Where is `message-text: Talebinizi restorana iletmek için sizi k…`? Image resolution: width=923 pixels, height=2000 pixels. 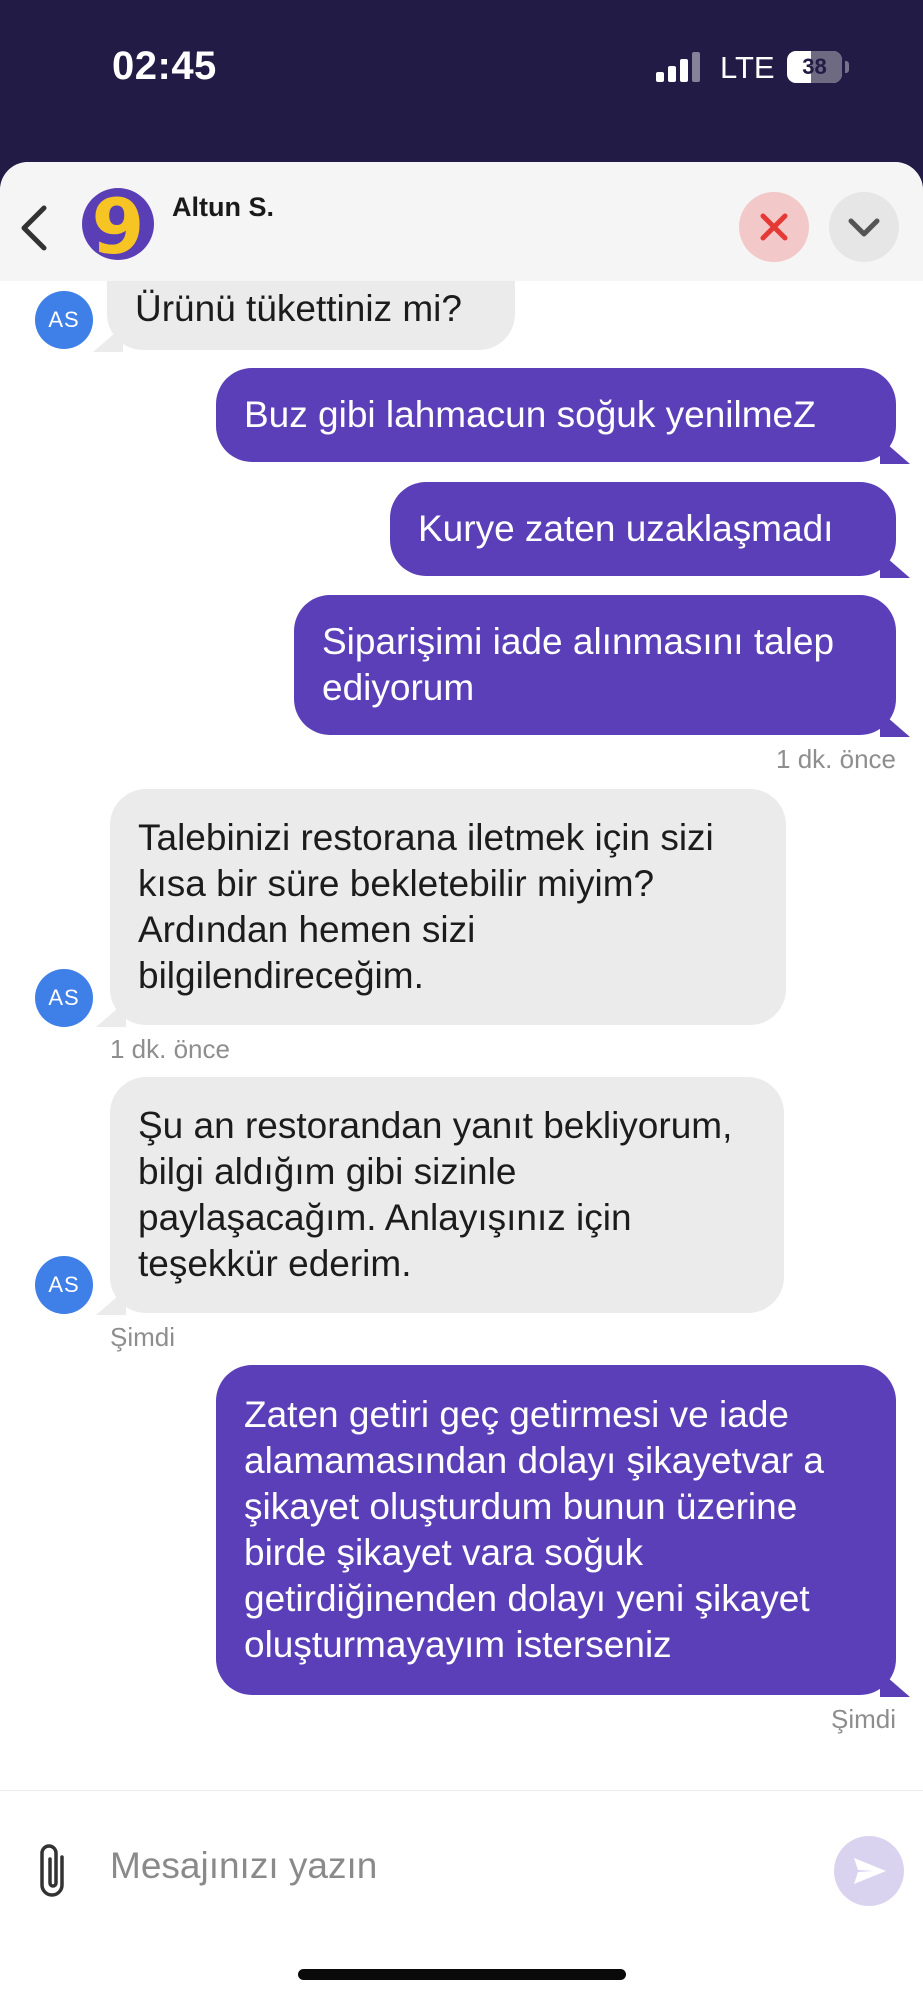
message-text: Talebinizi restorana iletmek için sizi k… is located at coordinates (426, 906).